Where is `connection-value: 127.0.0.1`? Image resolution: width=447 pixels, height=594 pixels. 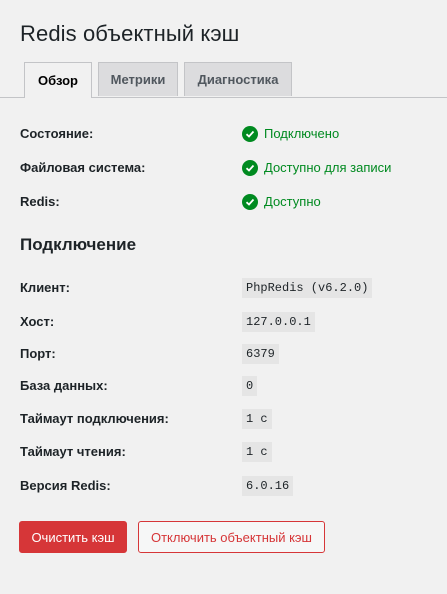 connection-value: 127.0.0.1 is located at coordinates (278, 322).